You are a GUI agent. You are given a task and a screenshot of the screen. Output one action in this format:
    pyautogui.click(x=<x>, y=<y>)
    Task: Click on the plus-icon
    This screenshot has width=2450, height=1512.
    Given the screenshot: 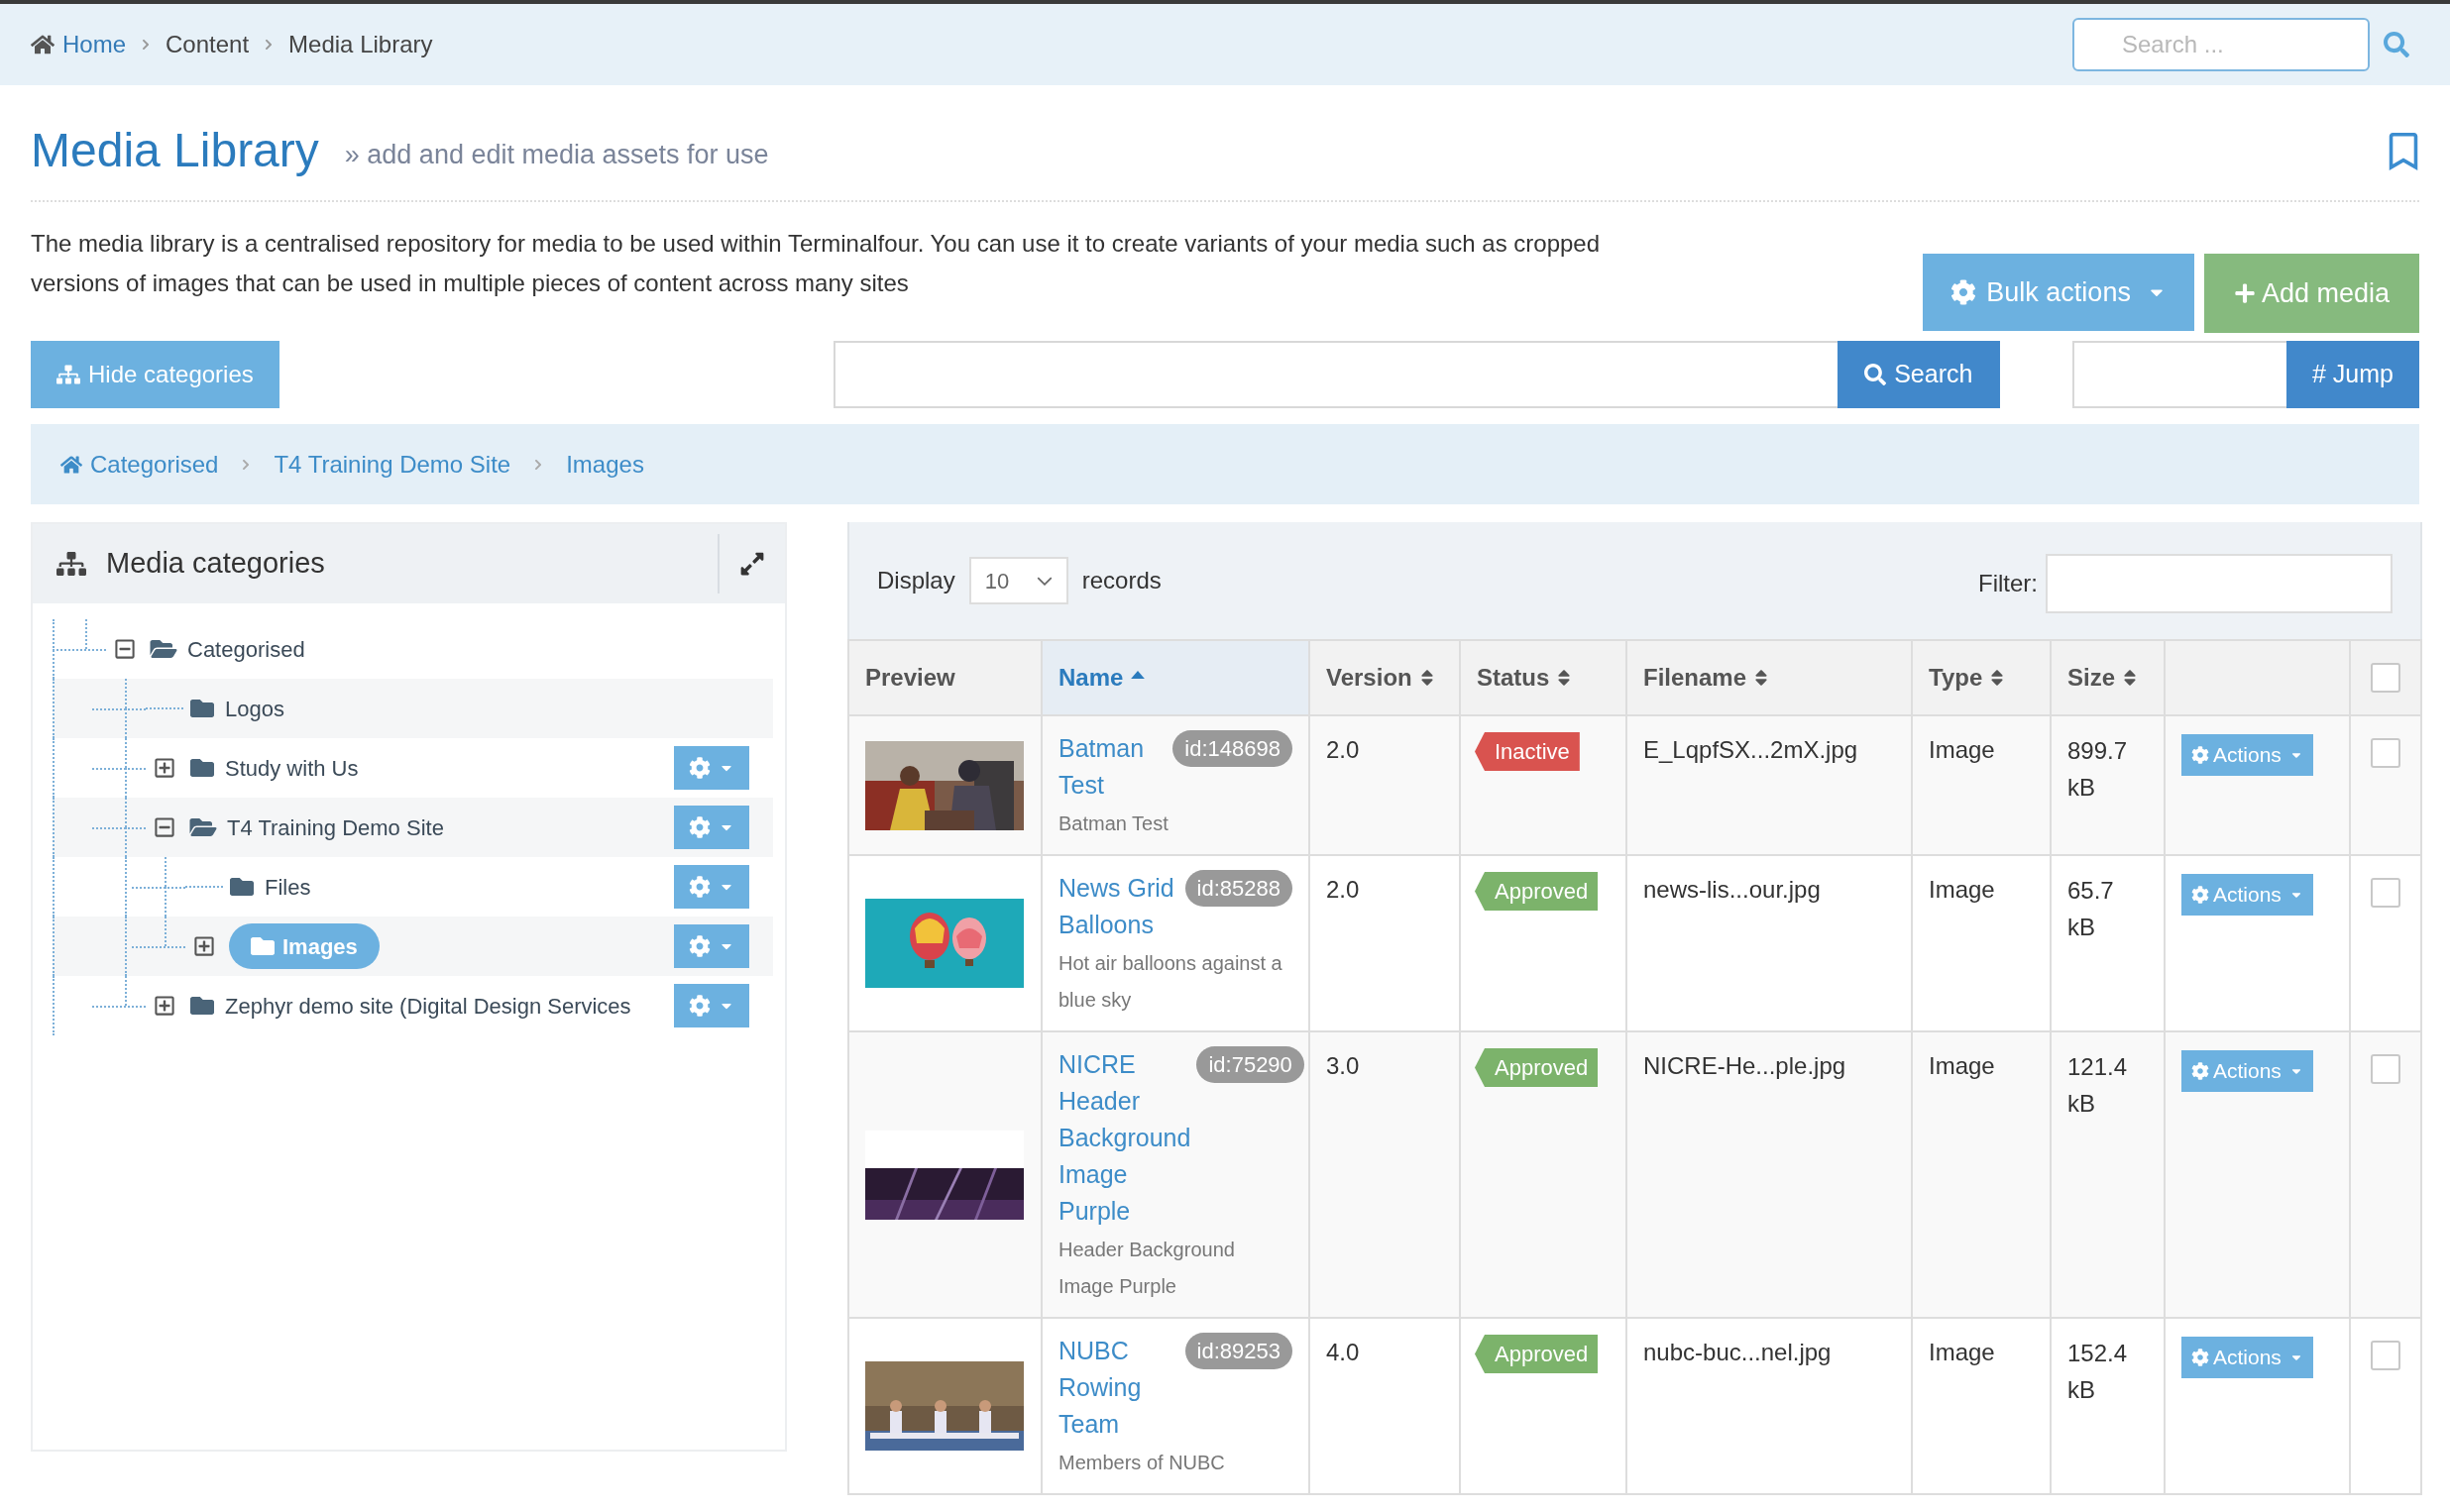 What is the action you would take?
    pyautogui.click(x=2245, y=293)
    